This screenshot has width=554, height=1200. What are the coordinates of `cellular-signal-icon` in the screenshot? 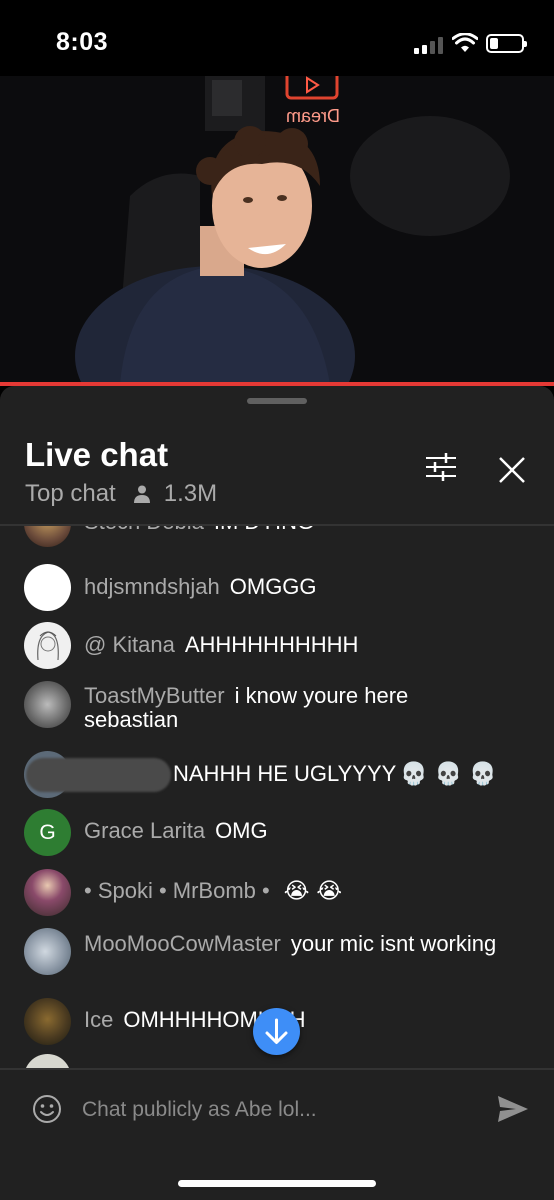 It's located at (429, 45).